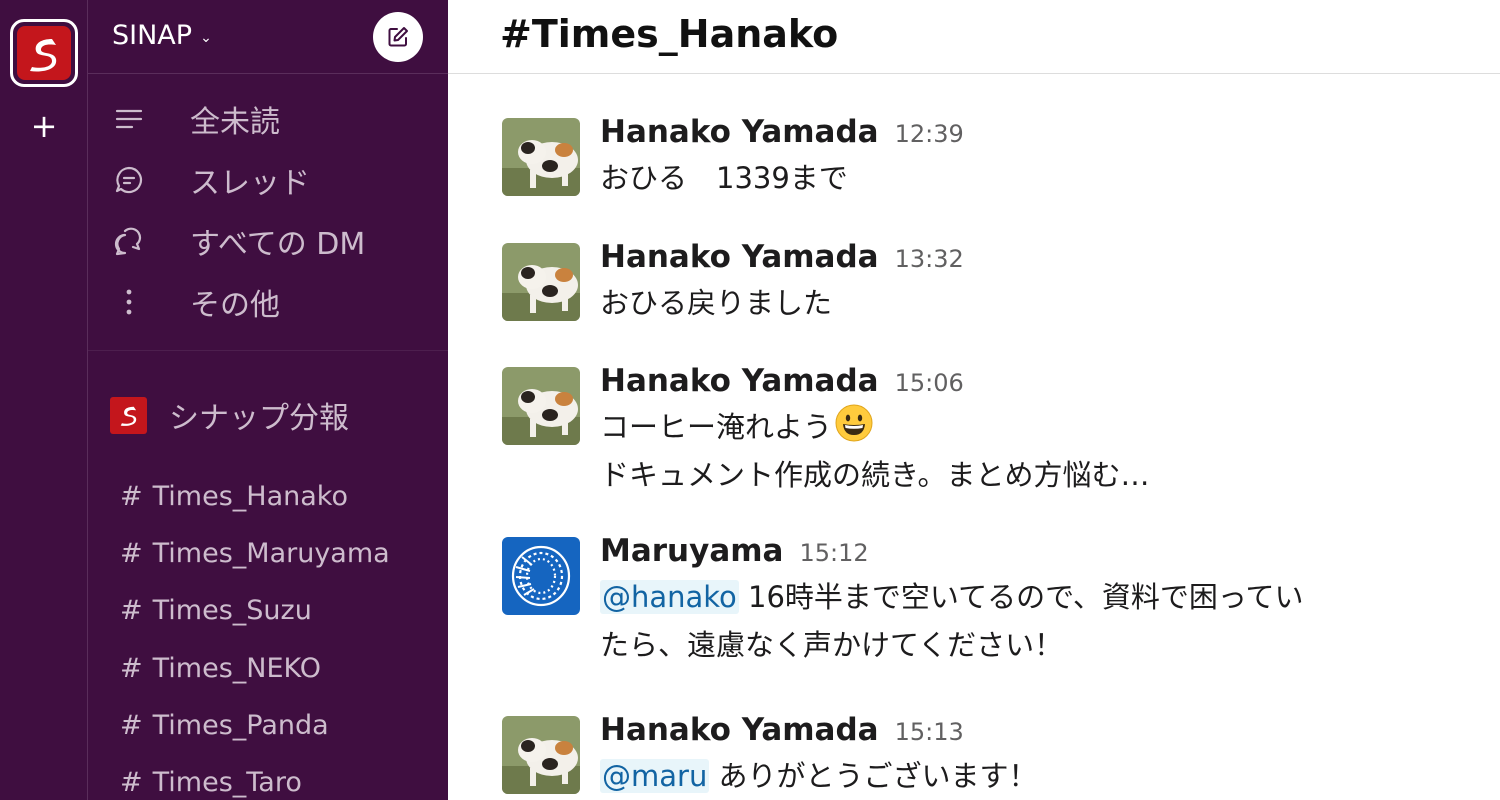 This screenshot has width=1500, height=800. What do you see at coordinates (724, 178) in the screenshot?
I see `message-text: おひる 1339まで` at bounding box center [724, 178].